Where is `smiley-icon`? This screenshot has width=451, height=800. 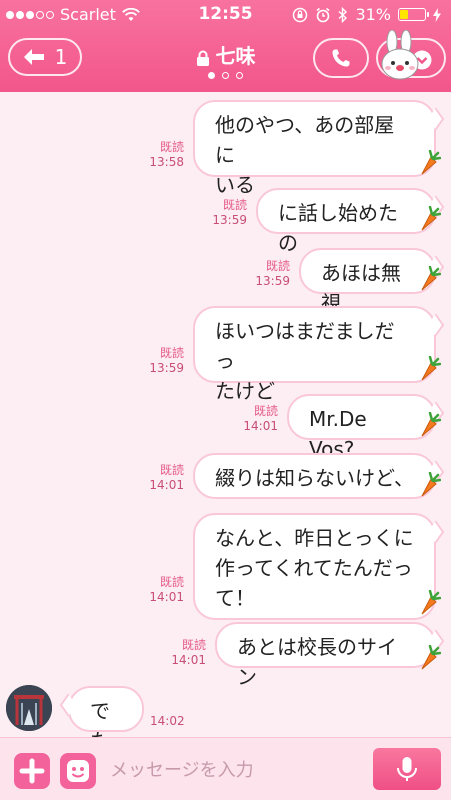
smiley-icon is located at coordinates (78, 771).